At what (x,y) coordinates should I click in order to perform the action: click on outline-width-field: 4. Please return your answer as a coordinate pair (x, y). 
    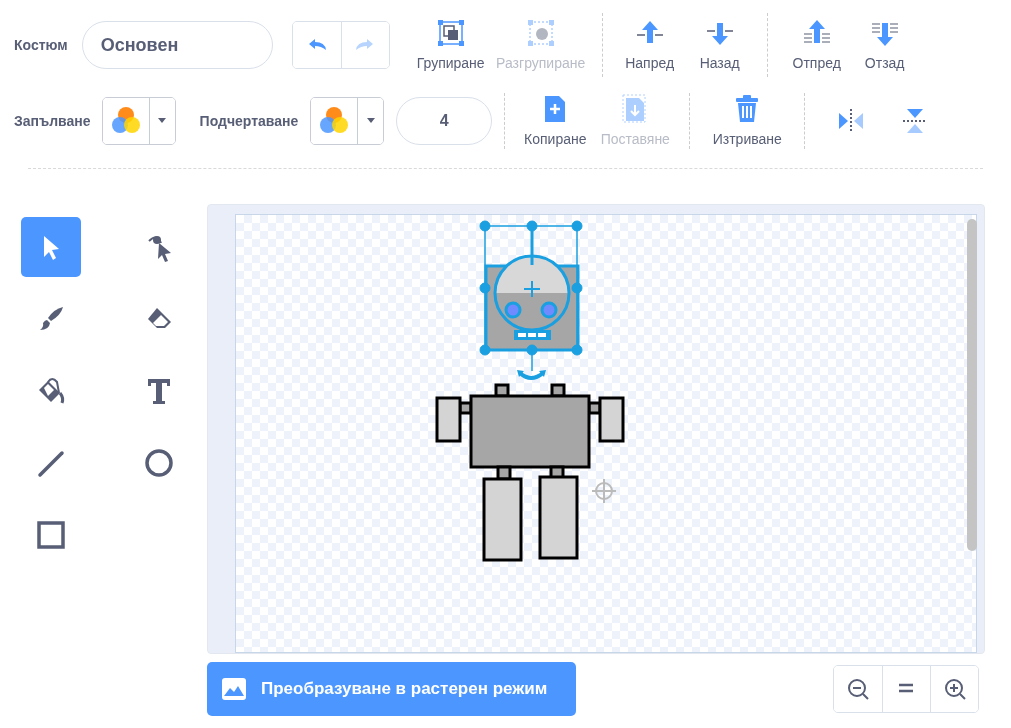
    Looking at the image, I should click on (444, 121).